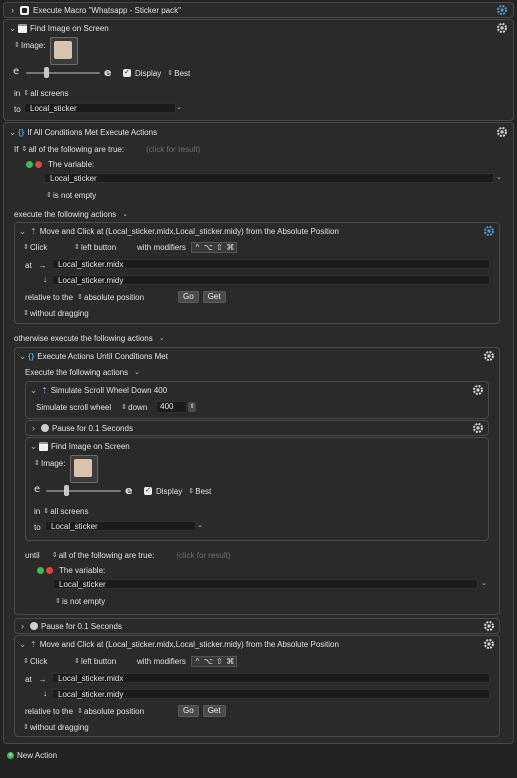  What do you see at coordinates (42, 265) in the screenshot?
I see `x-arrow-icon: →` at bounding box center [42, 265].